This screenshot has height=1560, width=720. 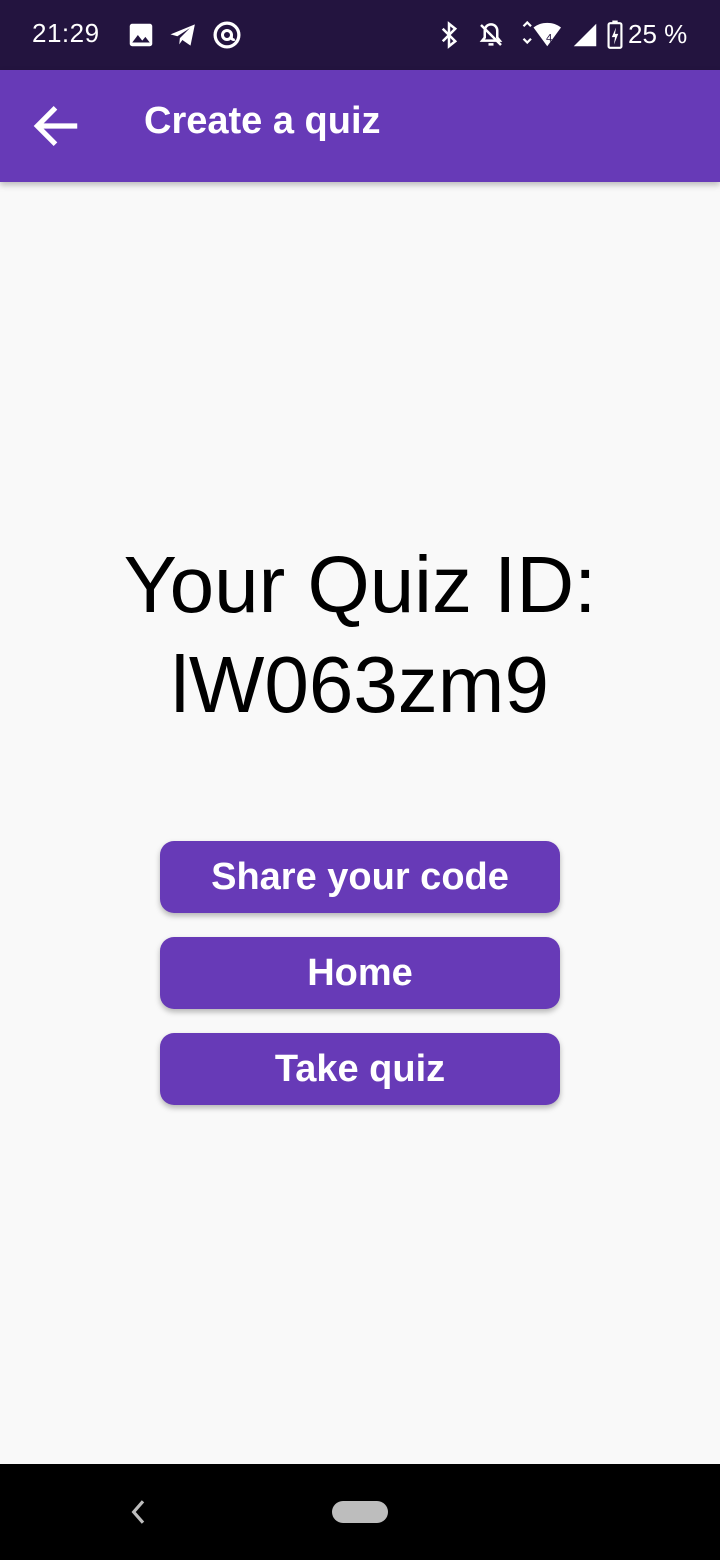 What do you see at coordinates (615, 35) in the screenshot?
I see `battery-charging-icon` at bounding box center [615, 35].